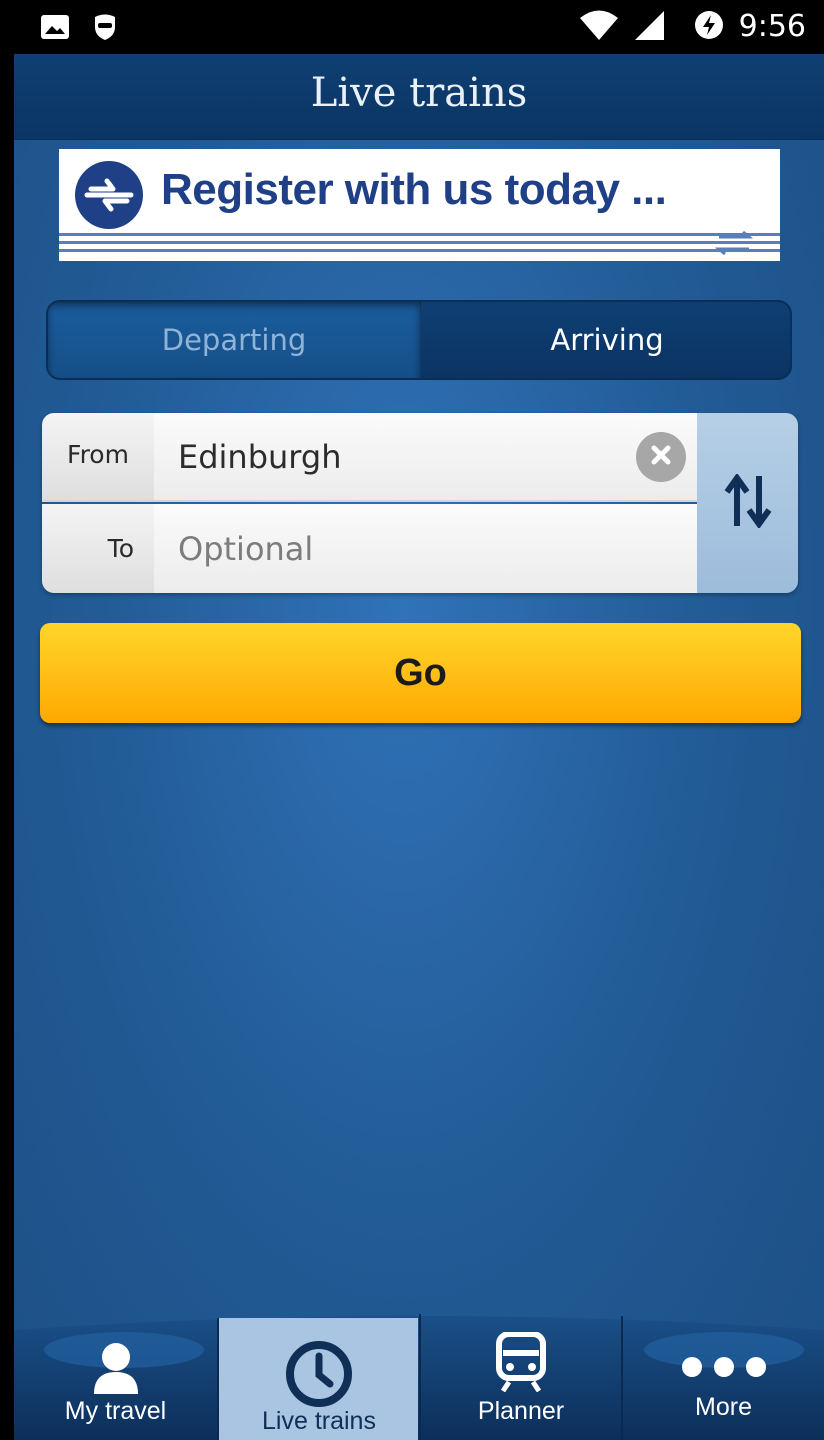 The height and width of the screenshot is (1440, 824). Describe the element at coordinates (98, 456) in the screenshot. I see `from-label: From` at that location.